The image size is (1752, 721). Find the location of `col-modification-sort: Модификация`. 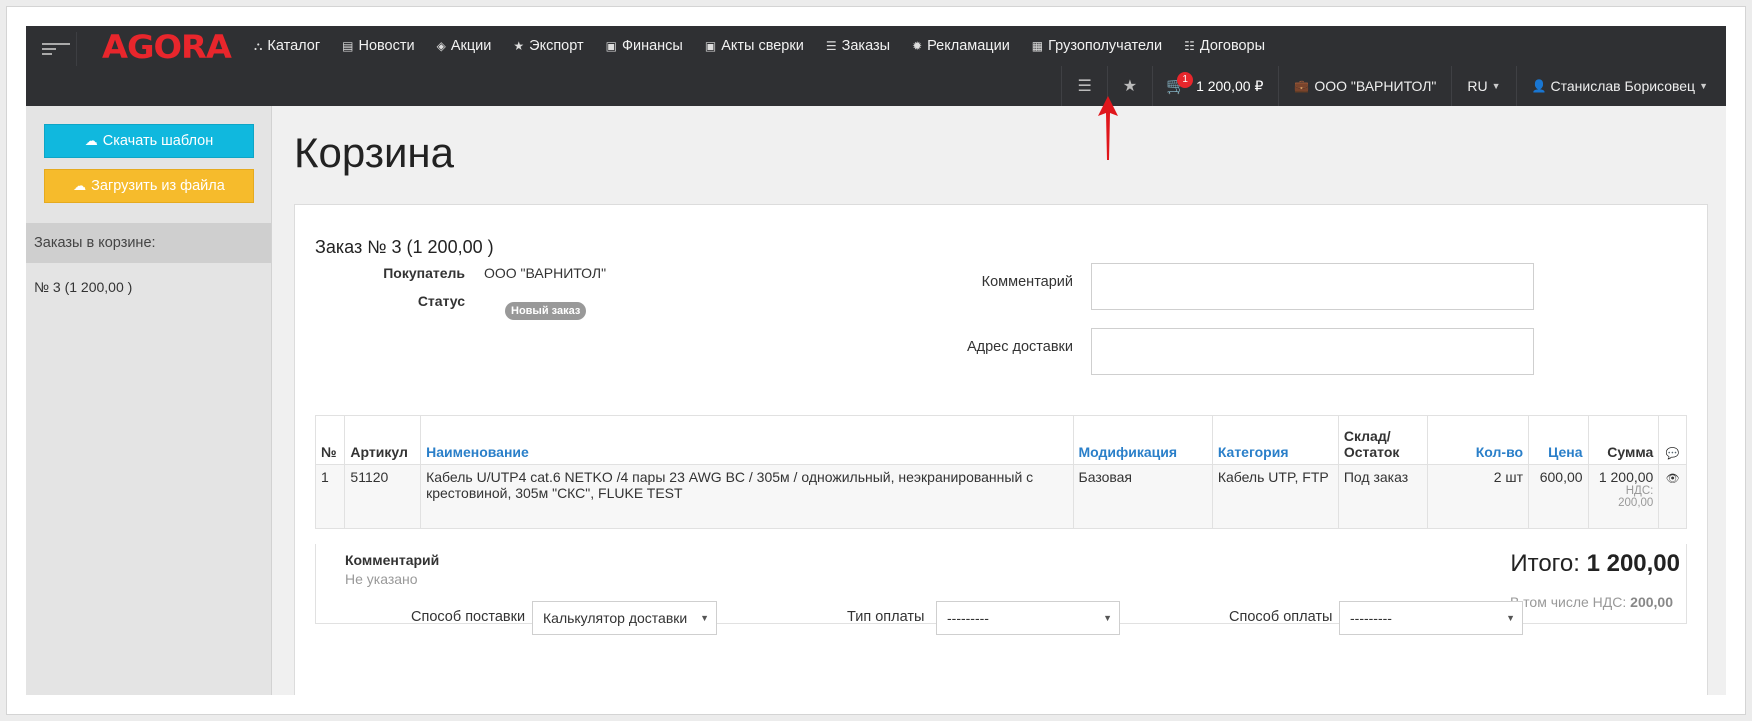

col-modification-sort: Модификация is located at coordinates (1142, 440).